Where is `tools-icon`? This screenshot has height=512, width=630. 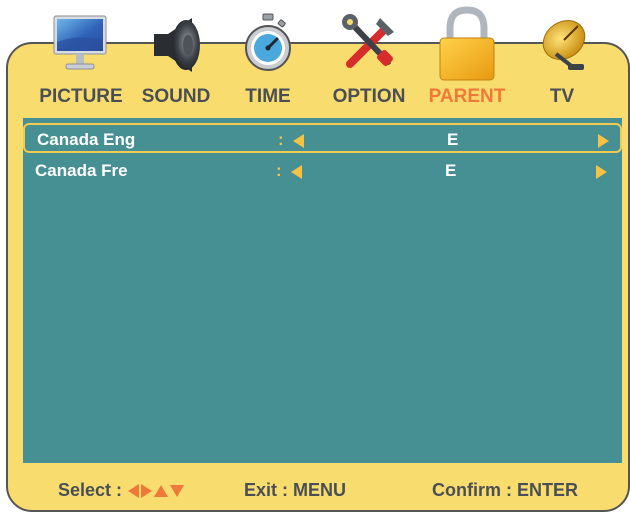 tools-icon is located at coordinates (370, 43).